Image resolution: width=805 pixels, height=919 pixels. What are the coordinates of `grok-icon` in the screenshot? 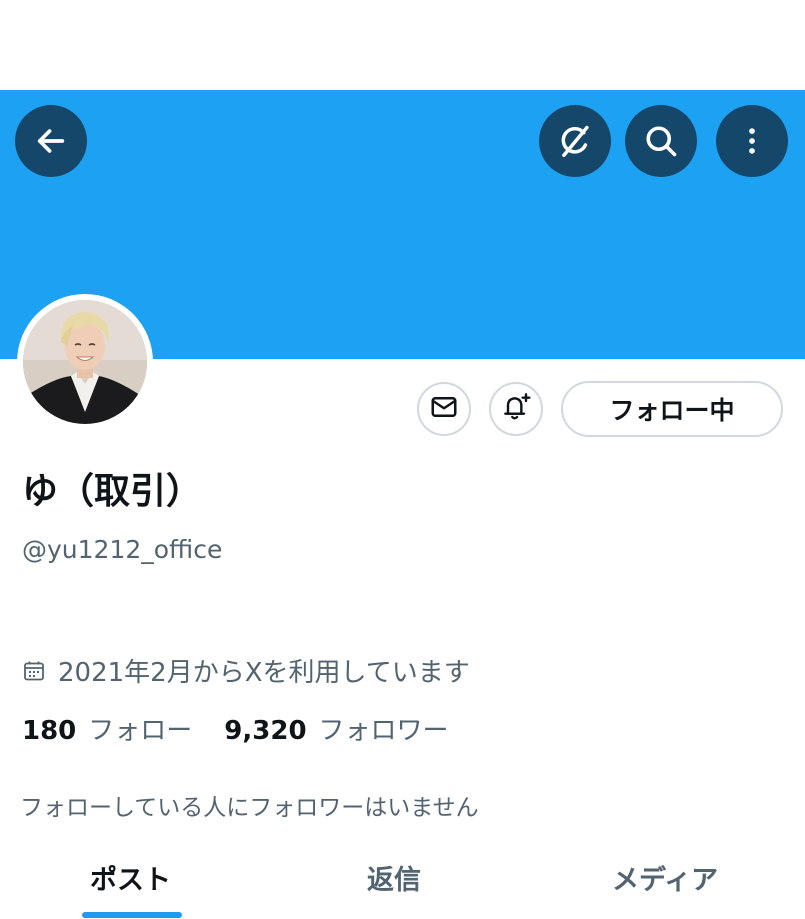 It's located at (575, 141).